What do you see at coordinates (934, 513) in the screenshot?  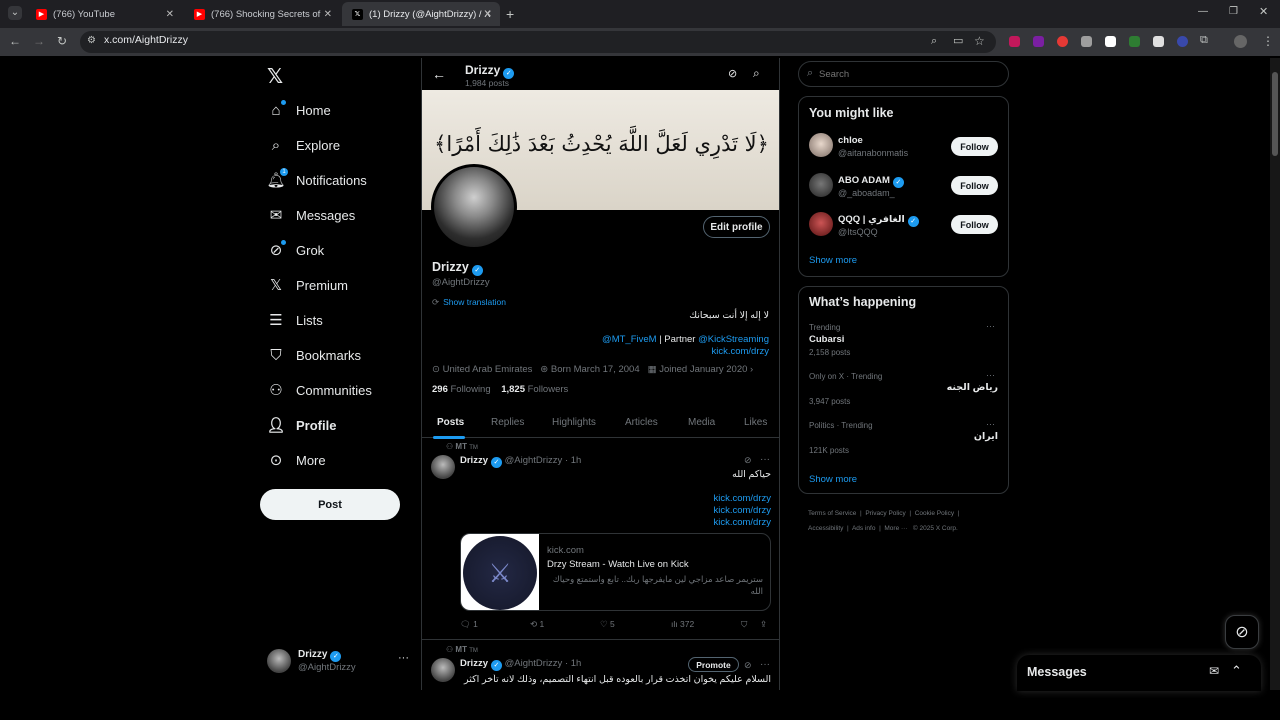 I see `footer-cookie: Cookie Policy` at bounding box center [934, 513].